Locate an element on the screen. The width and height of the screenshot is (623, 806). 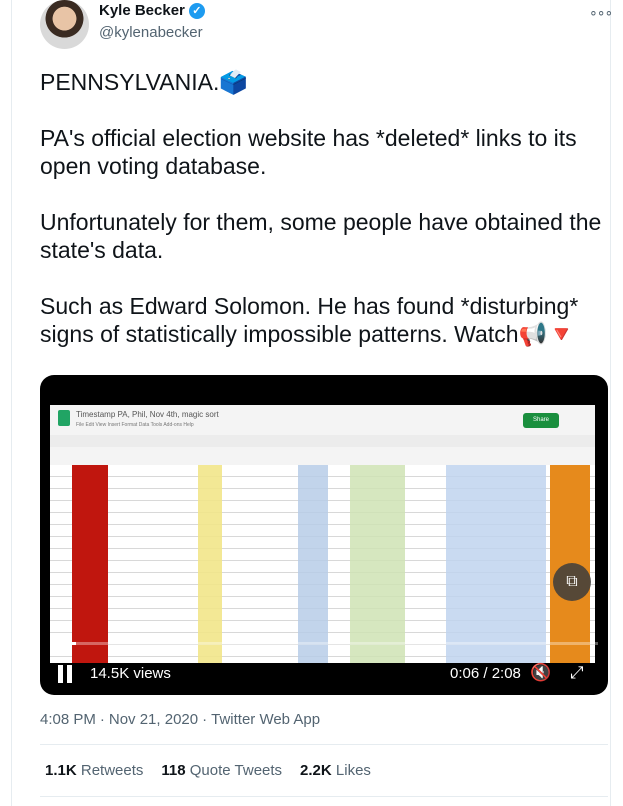
sheet-column-red is located at coordinates (90, 564).